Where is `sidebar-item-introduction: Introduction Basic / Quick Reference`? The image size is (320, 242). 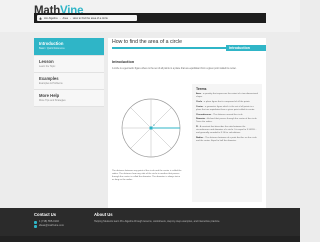
sidebar-item-introduction: Introduction Basic / Quick Reference is located at coordinates (69, 47).